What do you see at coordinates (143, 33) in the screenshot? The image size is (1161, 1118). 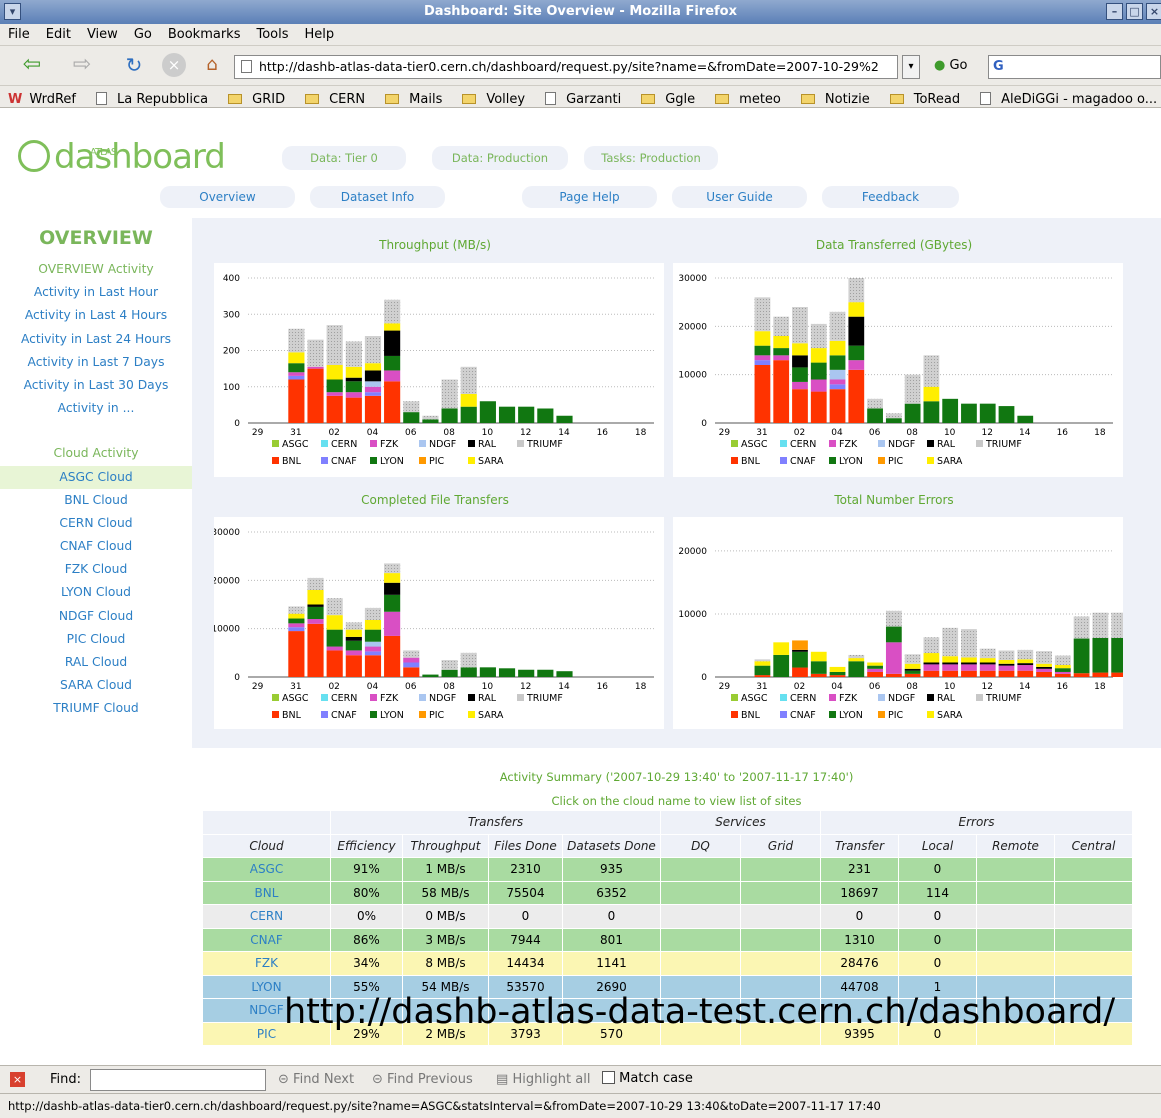 I see `menu-go: Go` at bounding box center [143, 33].